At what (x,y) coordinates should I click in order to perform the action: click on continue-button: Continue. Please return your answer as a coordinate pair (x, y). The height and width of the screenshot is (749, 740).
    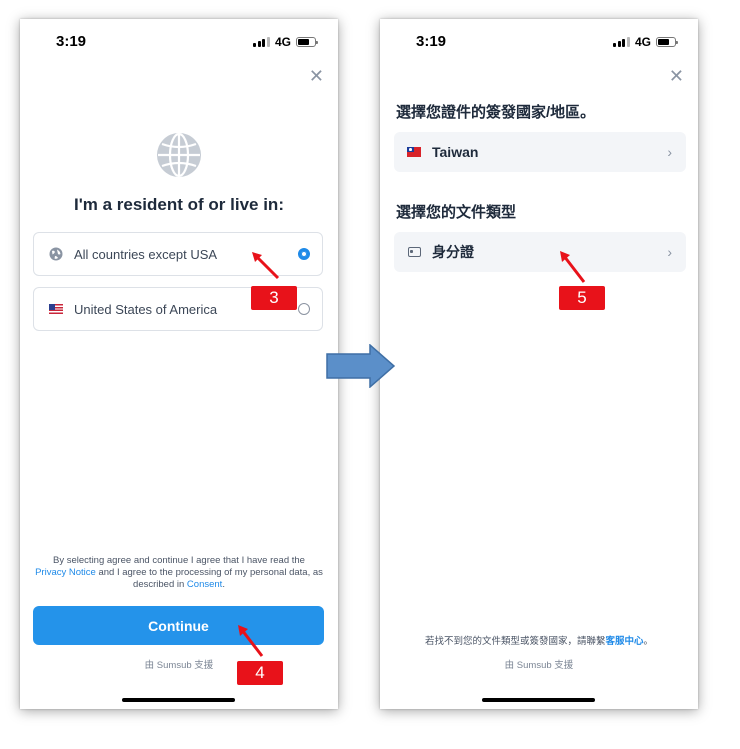
    Looking at the image, I should click on (178, 625).